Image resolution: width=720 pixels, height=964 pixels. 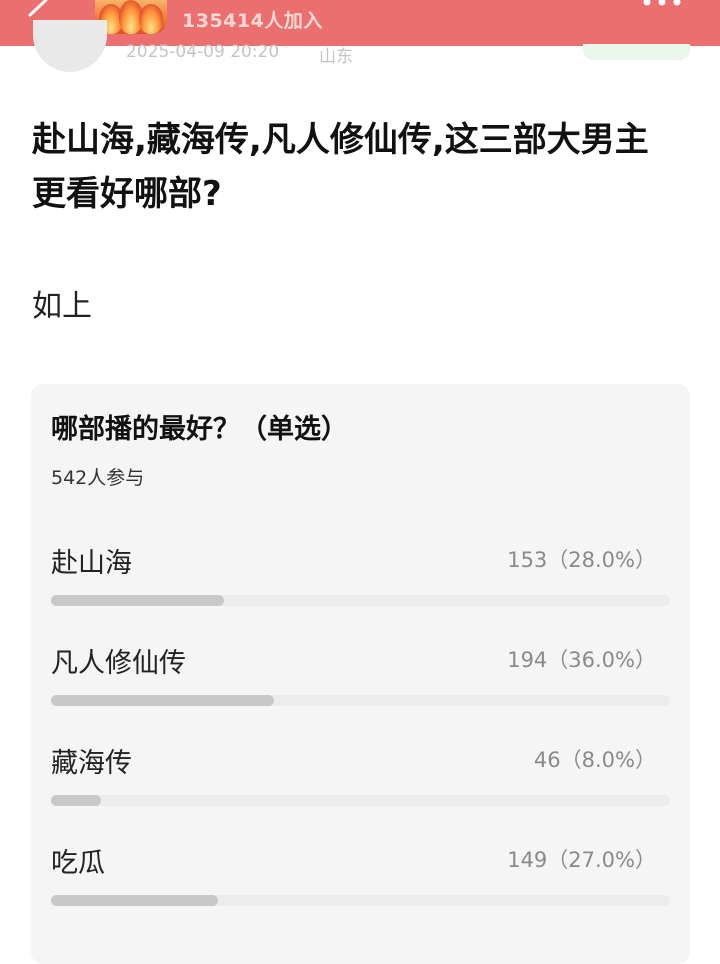 I want to click on poll-option-stat: 194（36.0%）, so click(x=581, y=660).